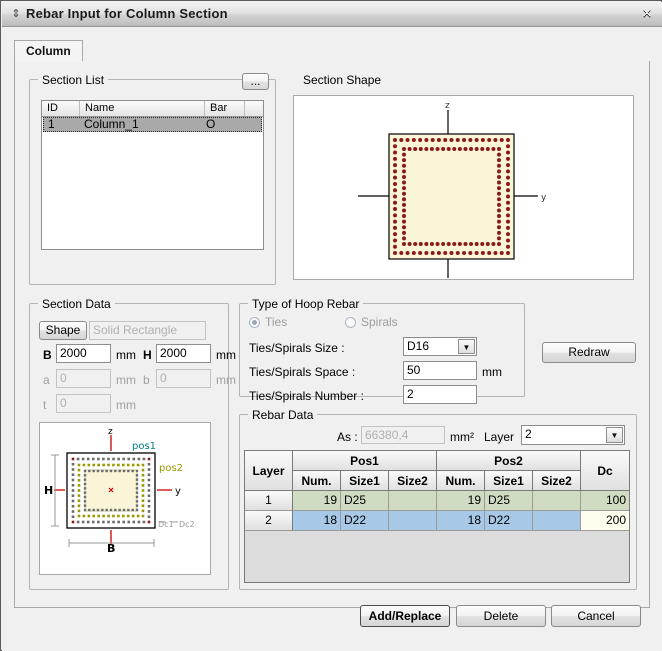  Describe the element at coordinates (317, 521) in the screenshot. I see `rebar-cell-p1_num: 18` at that location.